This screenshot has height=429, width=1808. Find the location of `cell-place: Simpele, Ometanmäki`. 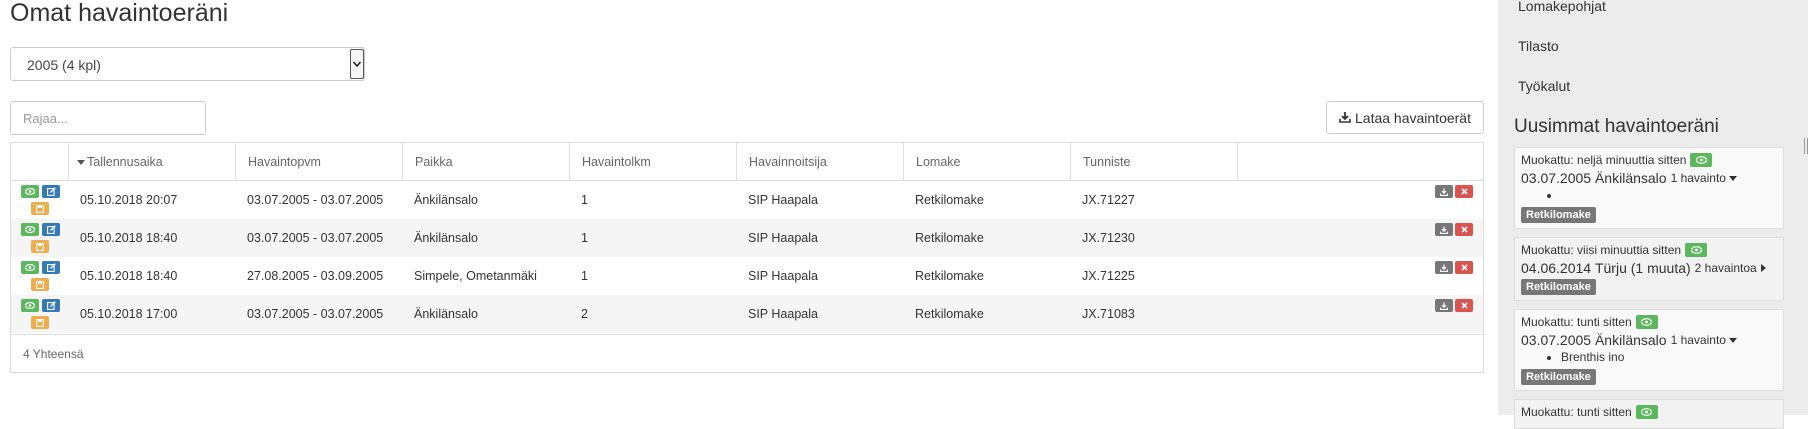

cell-place: Simpele, Ometanmäki is located at coordinates (475, 276).